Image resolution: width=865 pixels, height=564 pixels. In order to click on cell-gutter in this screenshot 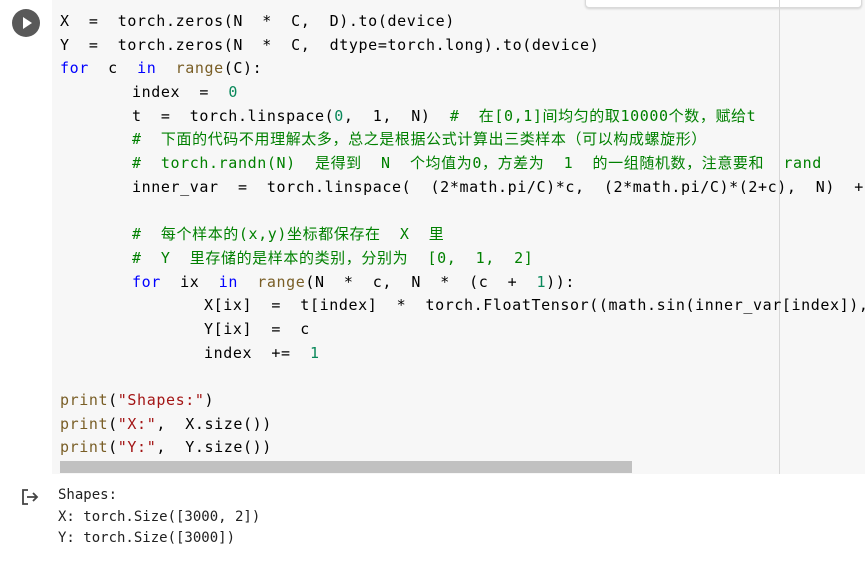, I will do `click(26, 237)`.